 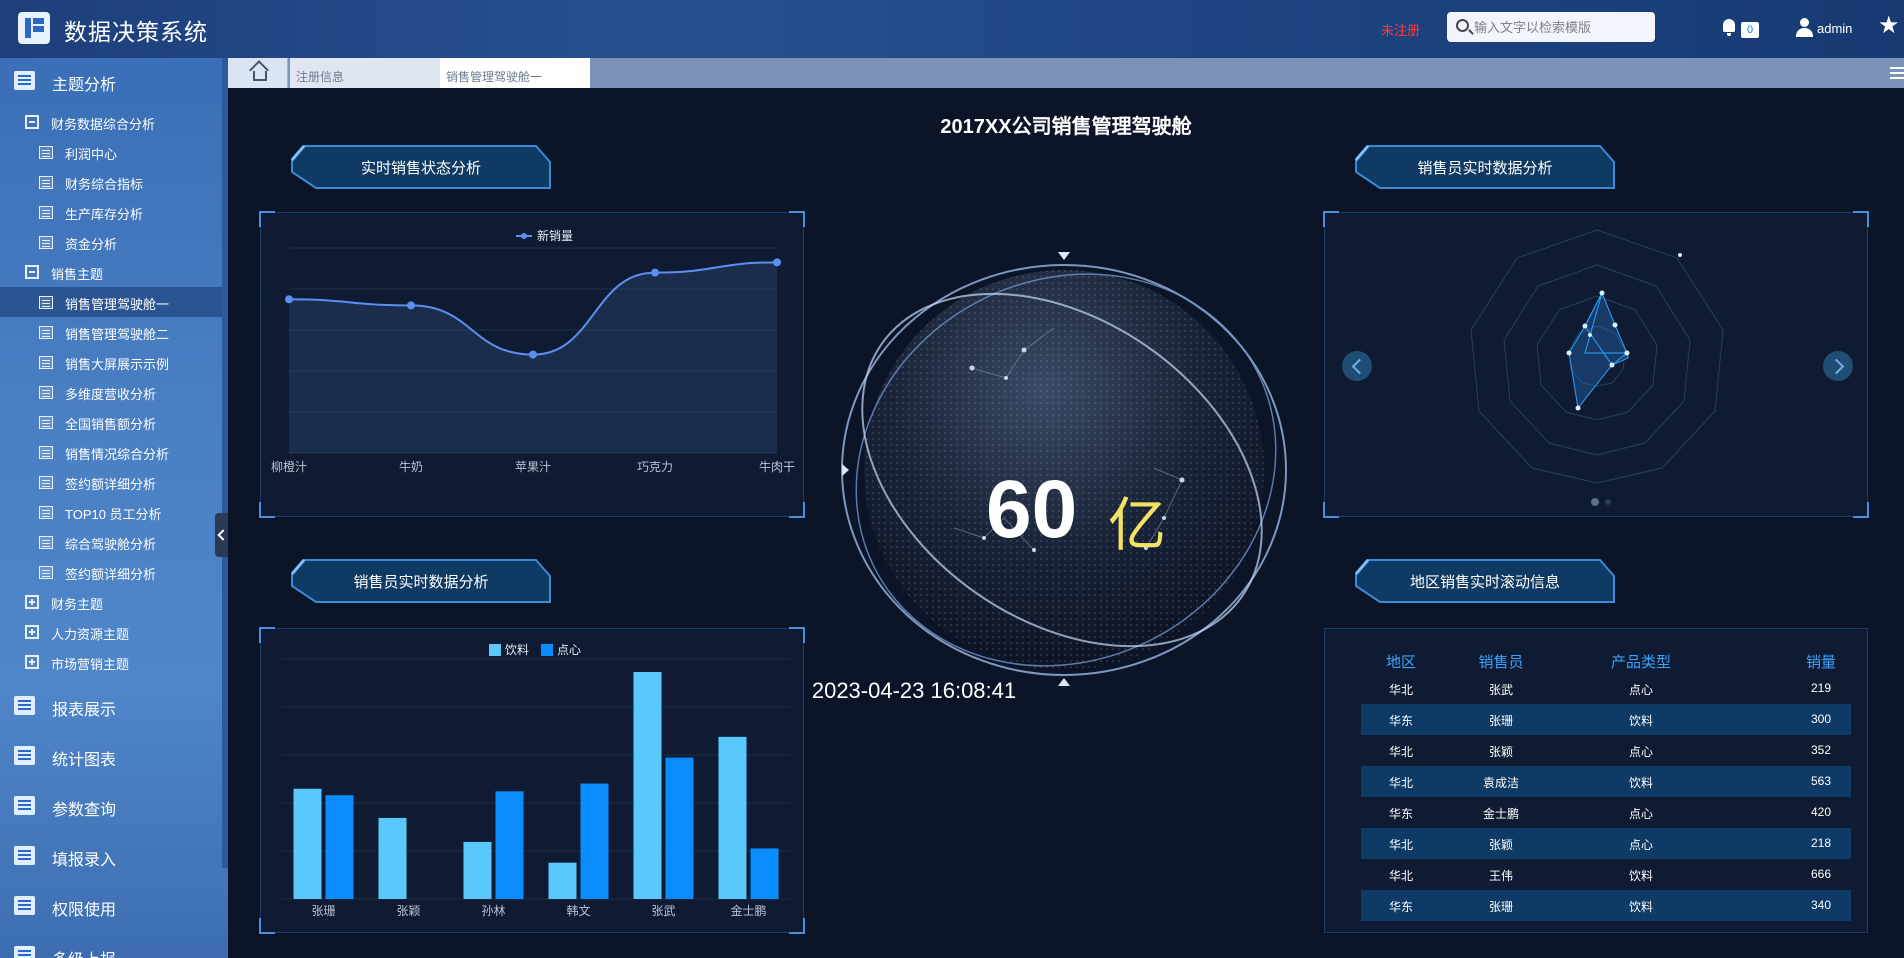 I want to click on sidebar-item-big-screen-demo: 销售大屏展示示例, so click(x=111, y=362).